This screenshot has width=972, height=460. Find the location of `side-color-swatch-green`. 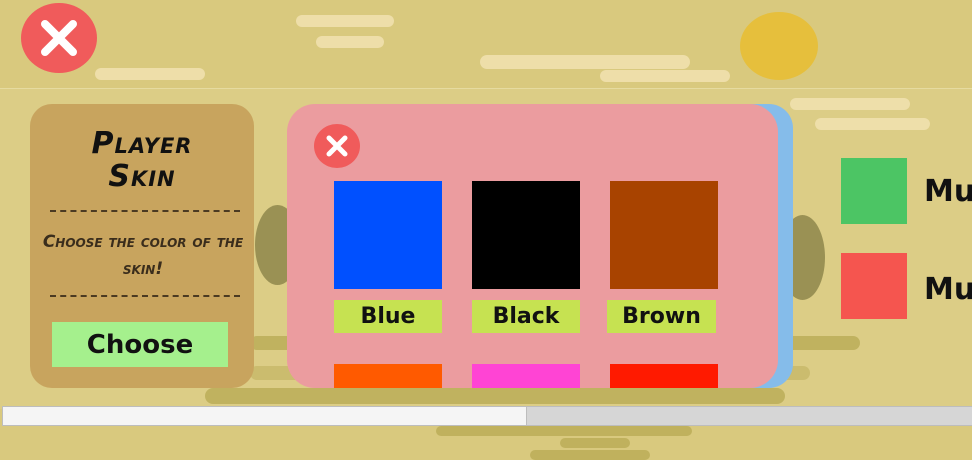

side-color-swatch-green is located at coordinates (874, 191).